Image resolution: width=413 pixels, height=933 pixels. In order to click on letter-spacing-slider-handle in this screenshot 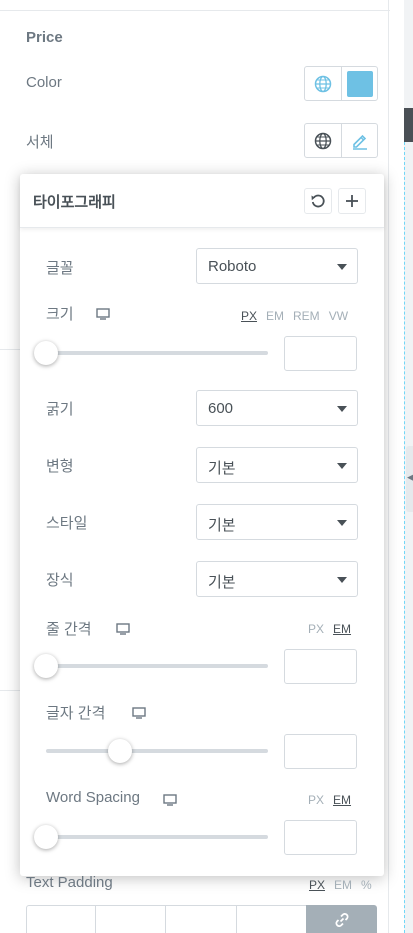, I will do `click(120, 751)`.